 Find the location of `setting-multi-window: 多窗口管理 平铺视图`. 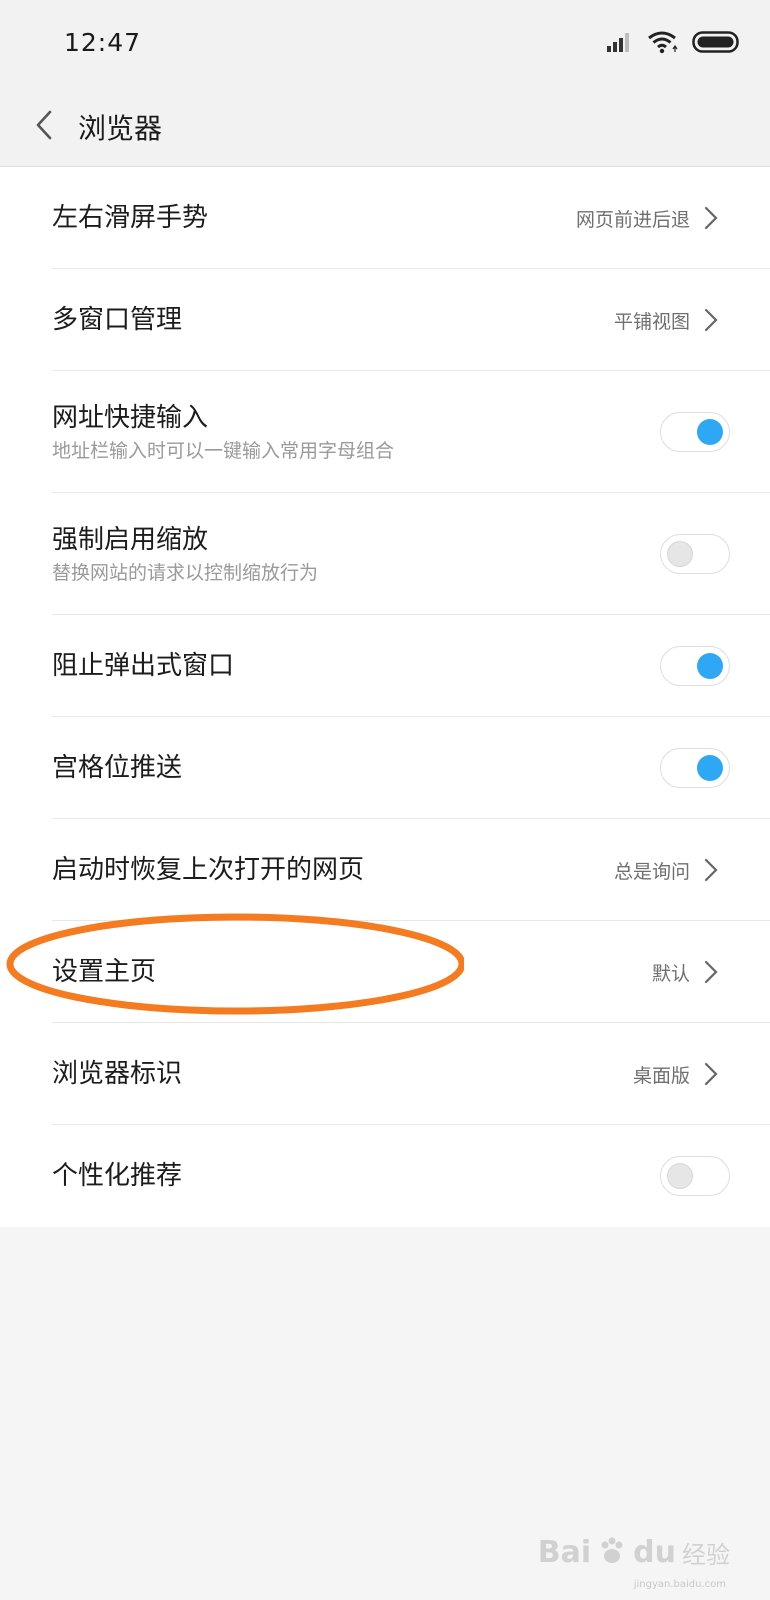

setting-multi-window: 多窗口管理 平铺视图 is located at coordinates (385, 320).